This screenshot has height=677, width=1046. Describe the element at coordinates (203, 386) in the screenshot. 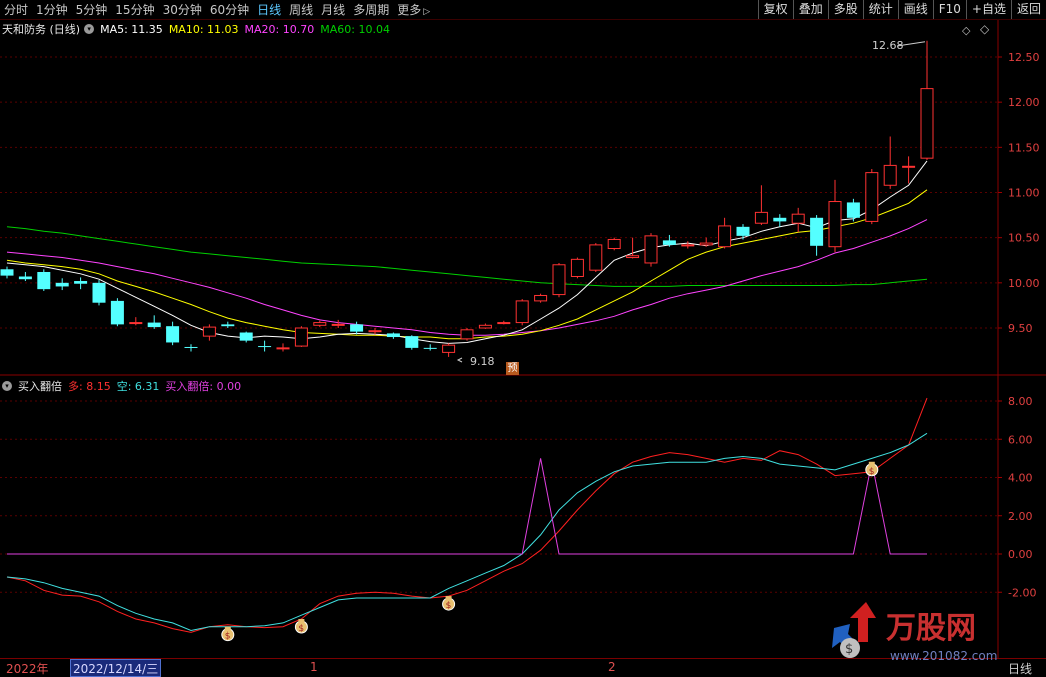

I see `signal-label: 买入翻倍: 0.00` at that location.